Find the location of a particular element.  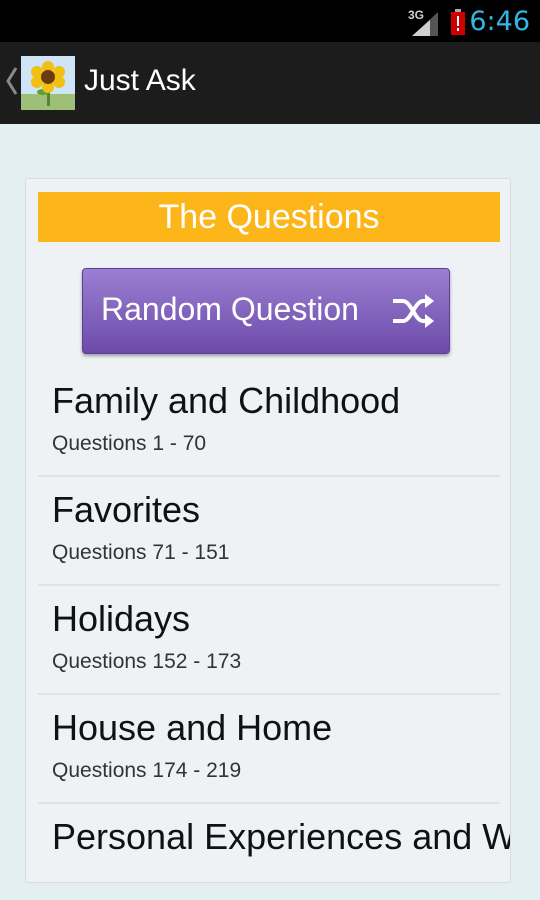

battery-alert-icon is located at coordinates (458, 22).